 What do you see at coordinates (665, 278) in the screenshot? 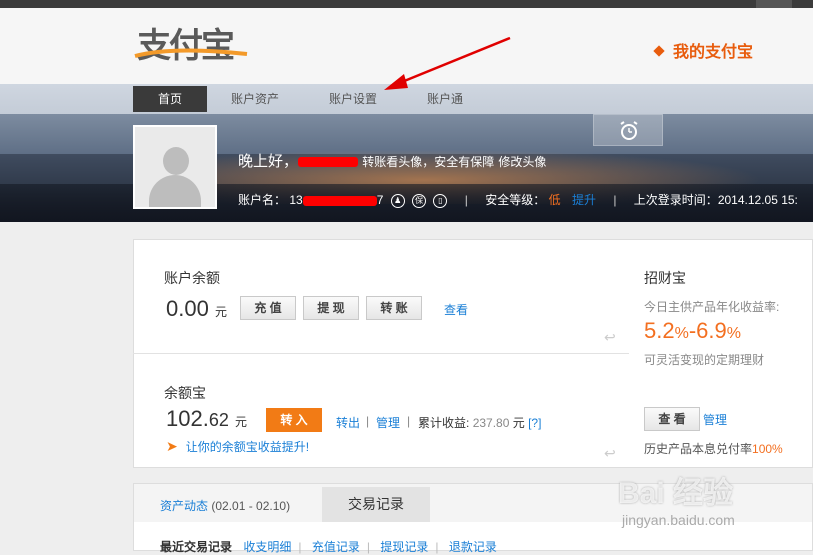
I see `zhaocaibao-title: 招财宝` at bounding box center [665, 278].